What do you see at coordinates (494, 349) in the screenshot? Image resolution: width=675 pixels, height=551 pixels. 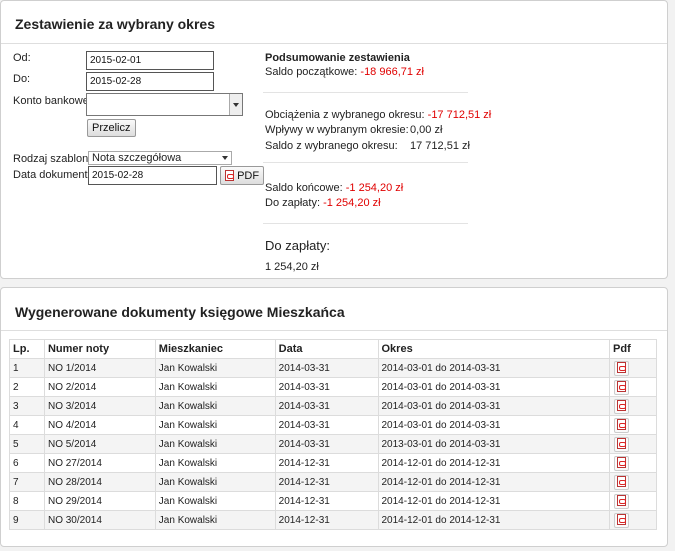 I see `col-period: Okres` at bounding box center [494, 349].